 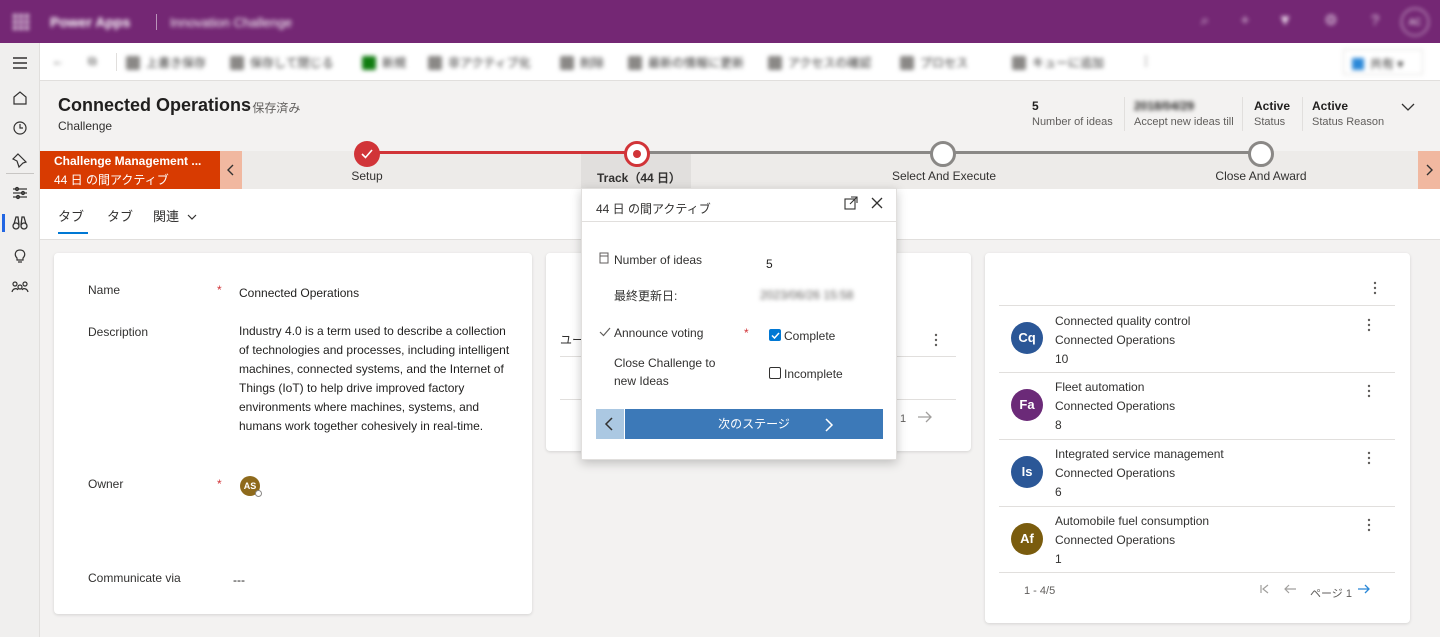 What do you see at coordinates (1139, 454) in the screenshot?
I see `idea-title: Integrated service management` at bounding box center [1139, 454].